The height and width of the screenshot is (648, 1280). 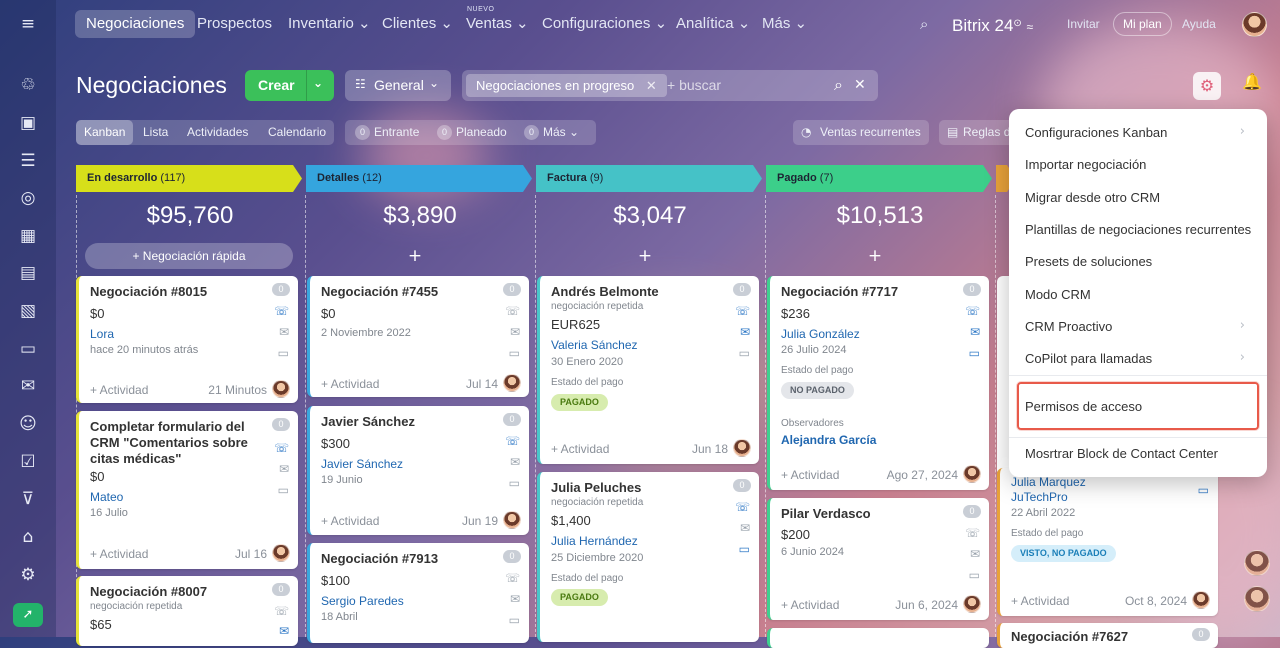 What do you see at coordinates (878, 638) in the screenshot?
I see `deal-card` at bounding box center [878, 638].